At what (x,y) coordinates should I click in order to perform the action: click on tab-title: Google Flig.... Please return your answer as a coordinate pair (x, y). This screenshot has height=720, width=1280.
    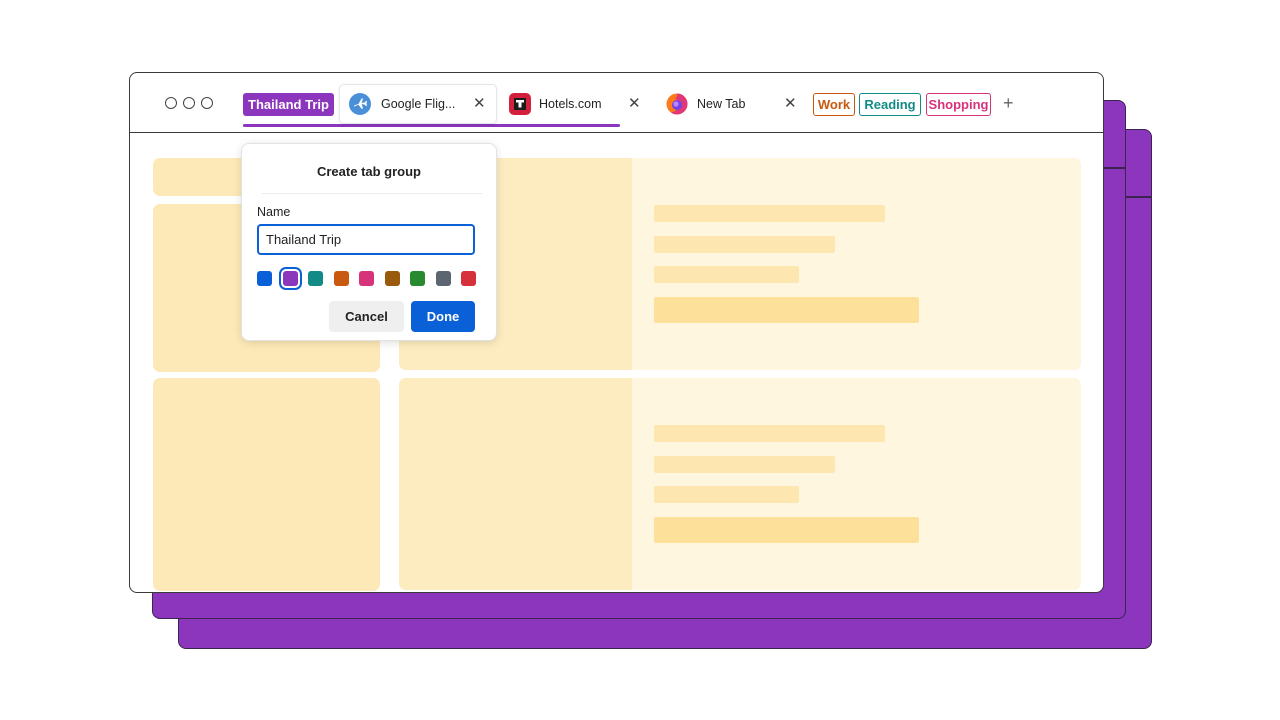
    Looking at the image, I should click on (418, 104).